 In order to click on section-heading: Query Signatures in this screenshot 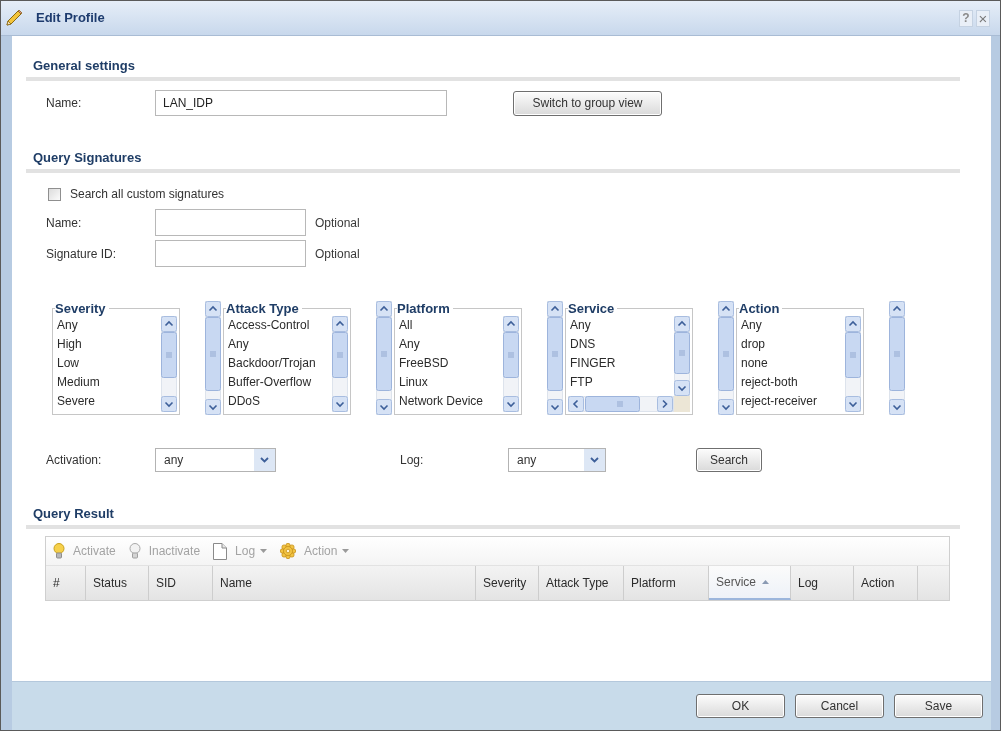, I will do `click(87, 158)`.